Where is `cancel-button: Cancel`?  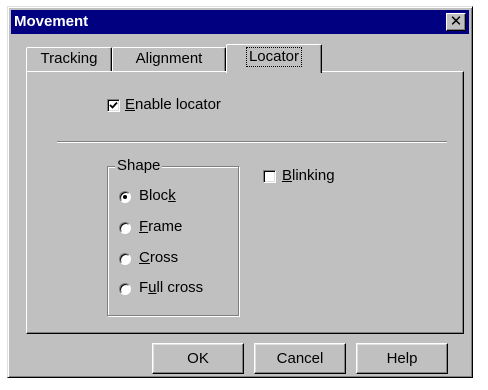 cancel-button: Cancel is located at coordinates (300, 358).